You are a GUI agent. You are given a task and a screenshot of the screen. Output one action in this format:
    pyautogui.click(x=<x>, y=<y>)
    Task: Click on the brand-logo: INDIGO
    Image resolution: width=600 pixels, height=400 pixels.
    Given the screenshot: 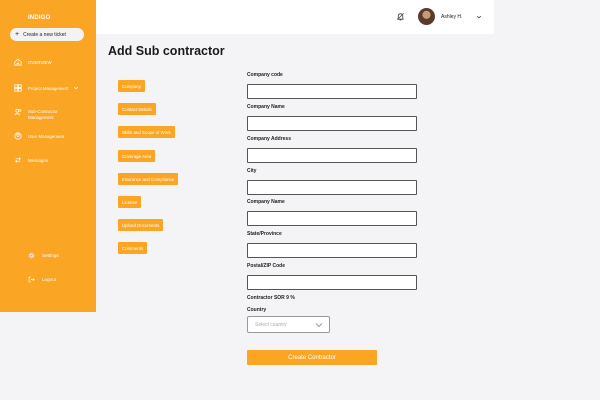 What is the action you would take?
    pyautogui.click(x=39, y=18)
    